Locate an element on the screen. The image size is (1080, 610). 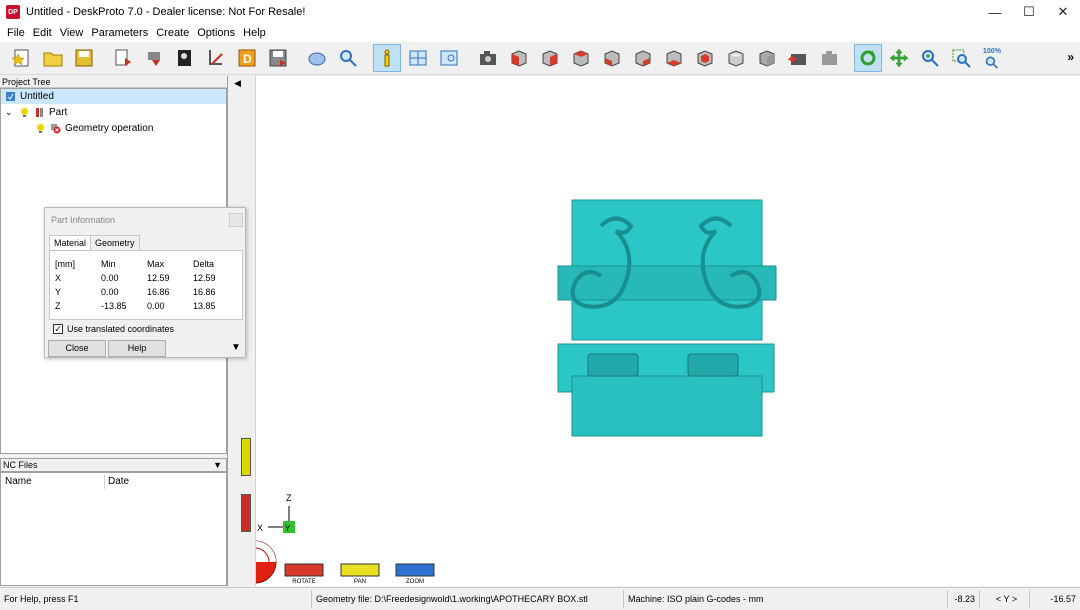
load-geometry-button is located at coordinates (123, 58).